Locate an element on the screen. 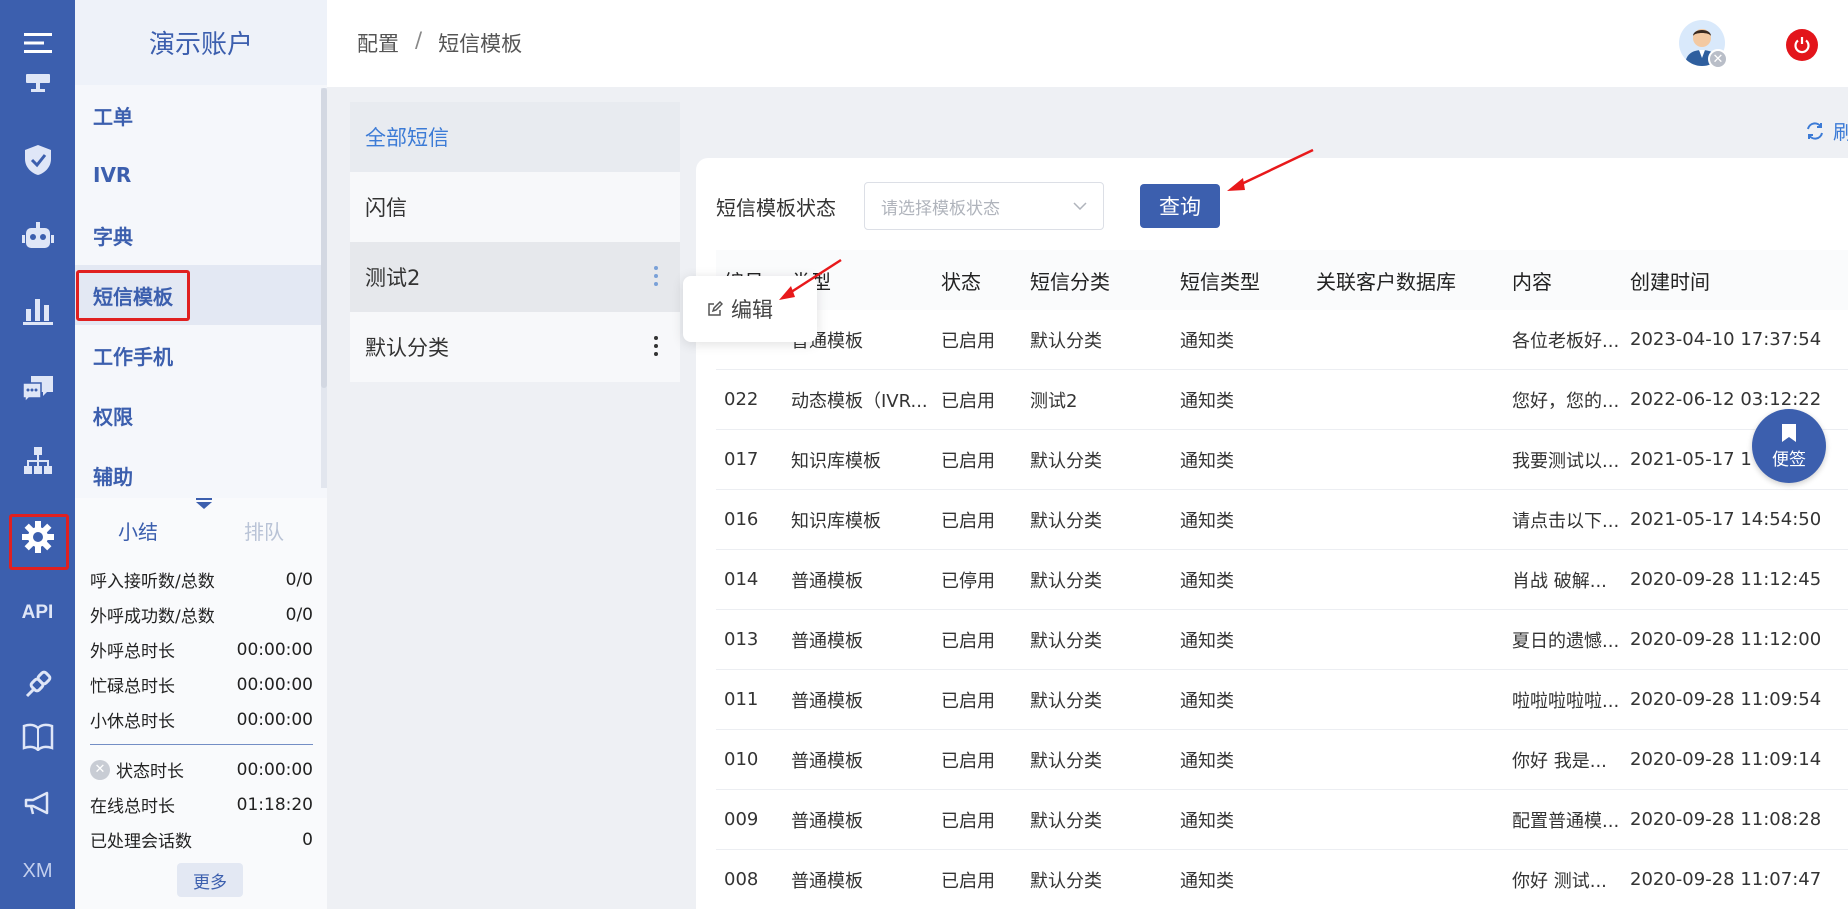  status-filter-label: 短信模板状态 is located at coordinates (776, 207).